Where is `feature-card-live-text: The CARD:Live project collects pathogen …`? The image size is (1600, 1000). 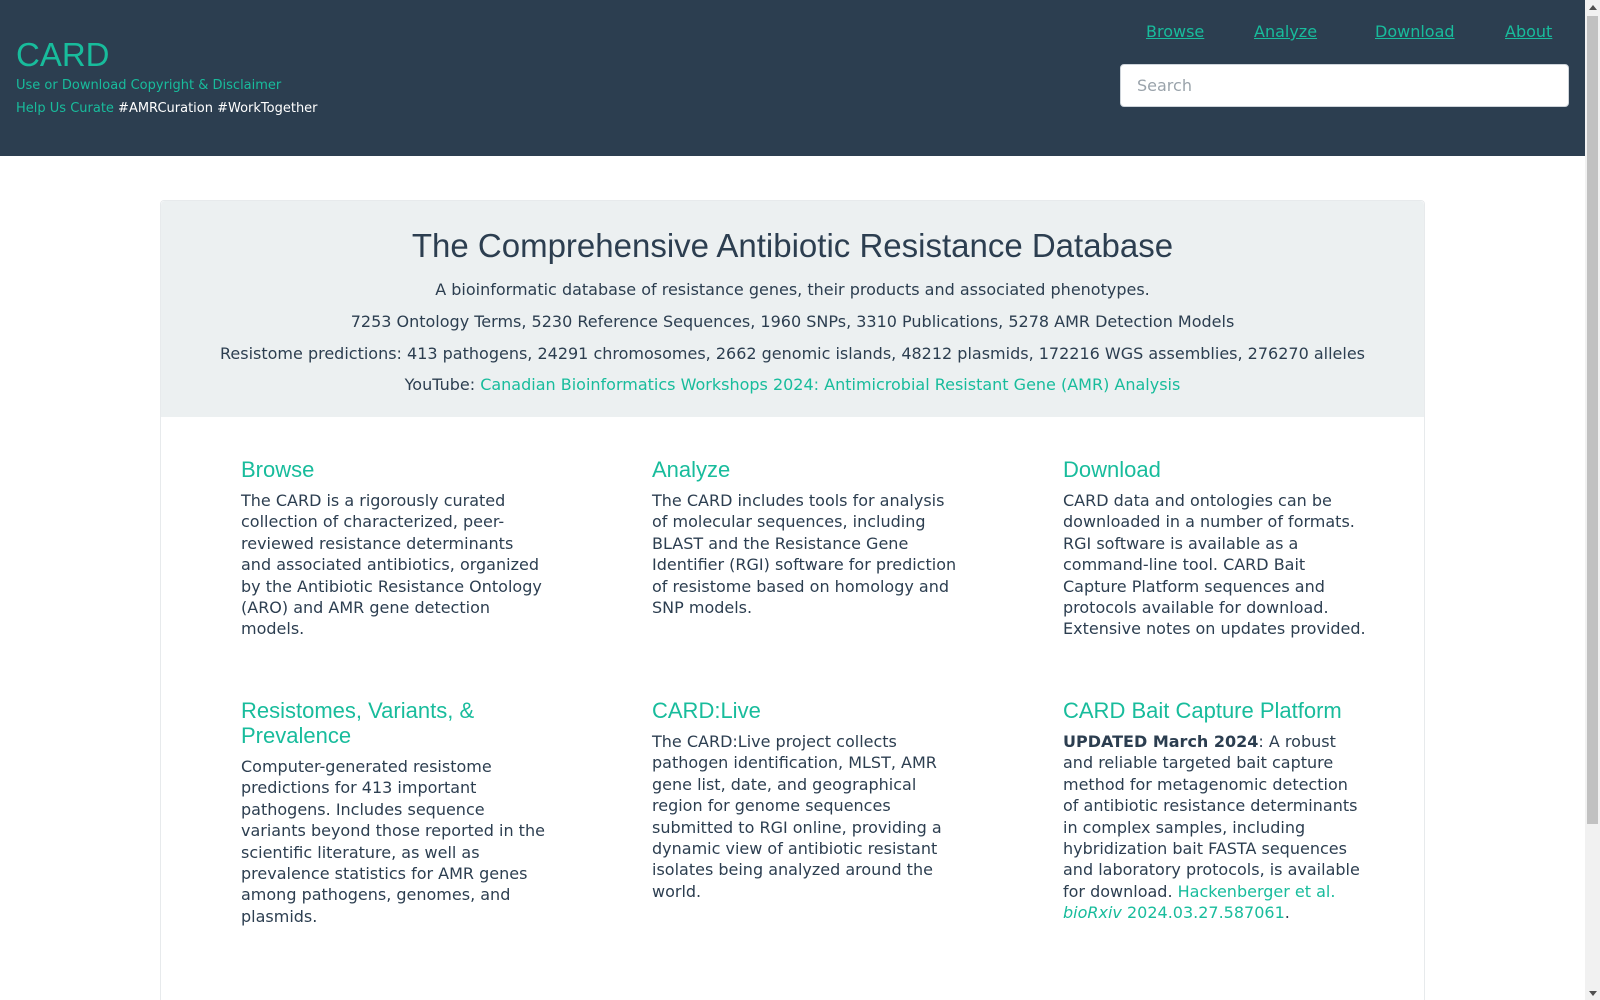 feature-card-live-text: The CARD:Live project collects pathogen … is located at coordinates (797, 816).